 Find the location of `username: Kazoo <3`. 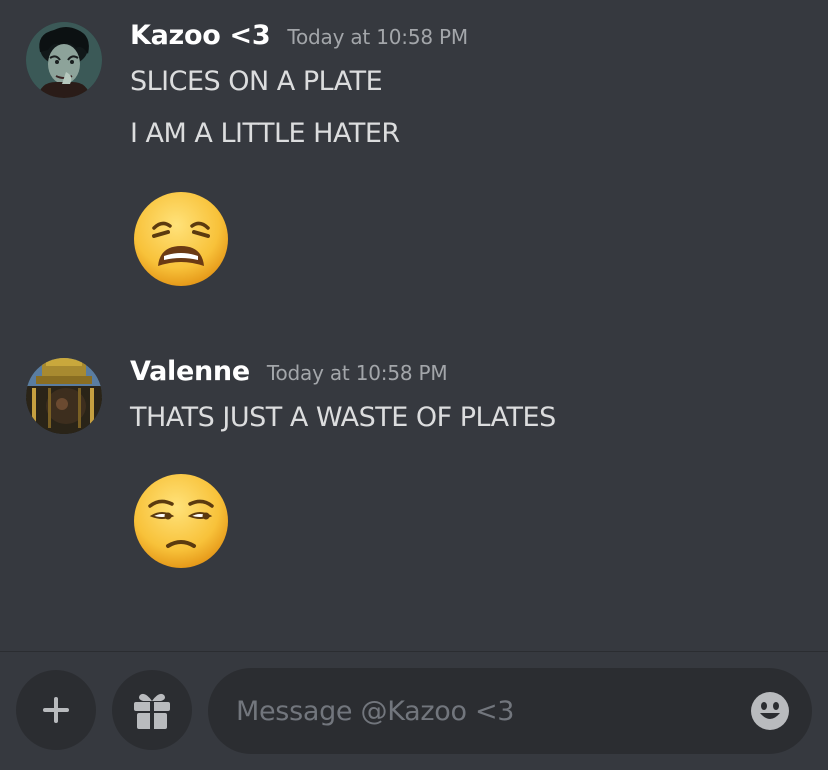

username: Kazoo <3 is located at coordinates (200, 35).